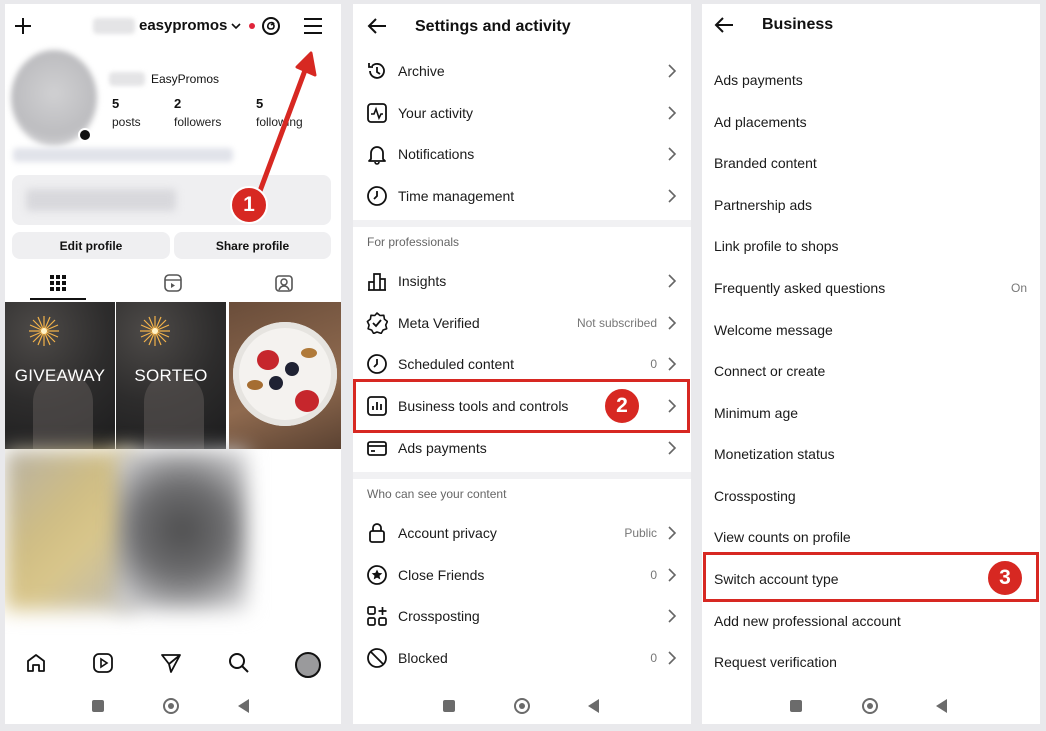  Describe the element at coordinates (758, 80) in the screenshot. I see `business-item-ads-payments: Ads payments` at that location.